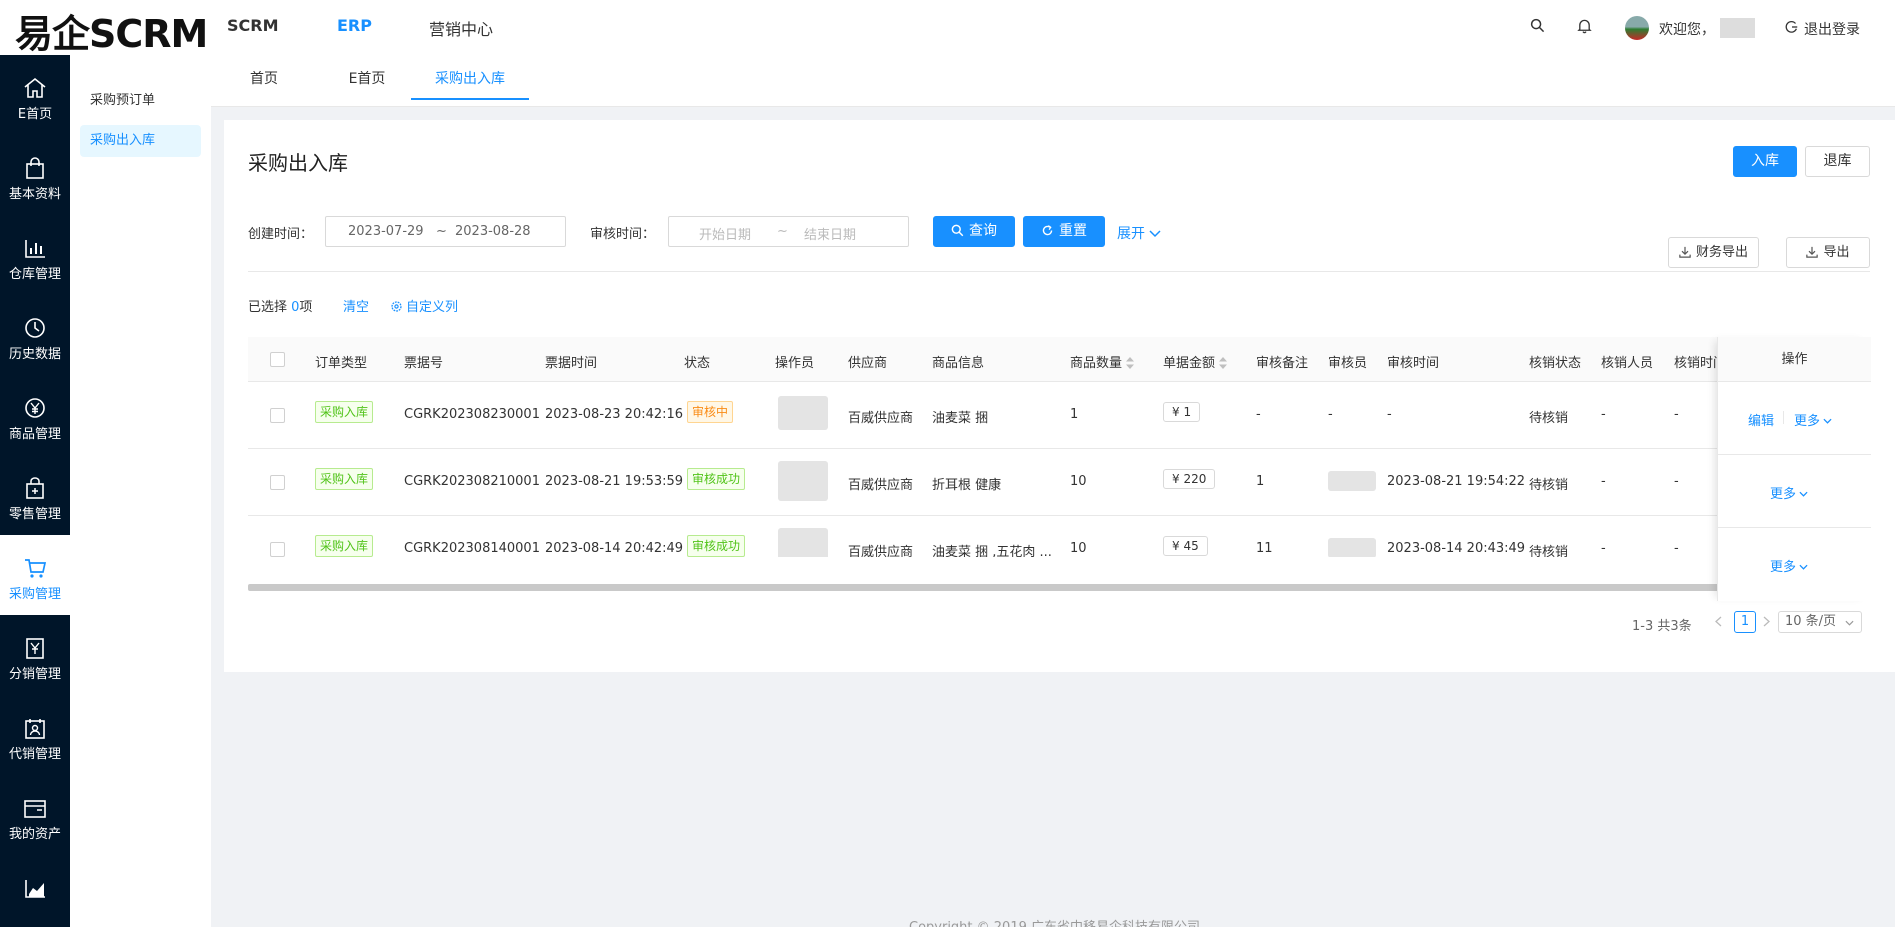  Describe the element at coordinates (1792, 27) in the screenshot. I see `logout-icon` at that location.